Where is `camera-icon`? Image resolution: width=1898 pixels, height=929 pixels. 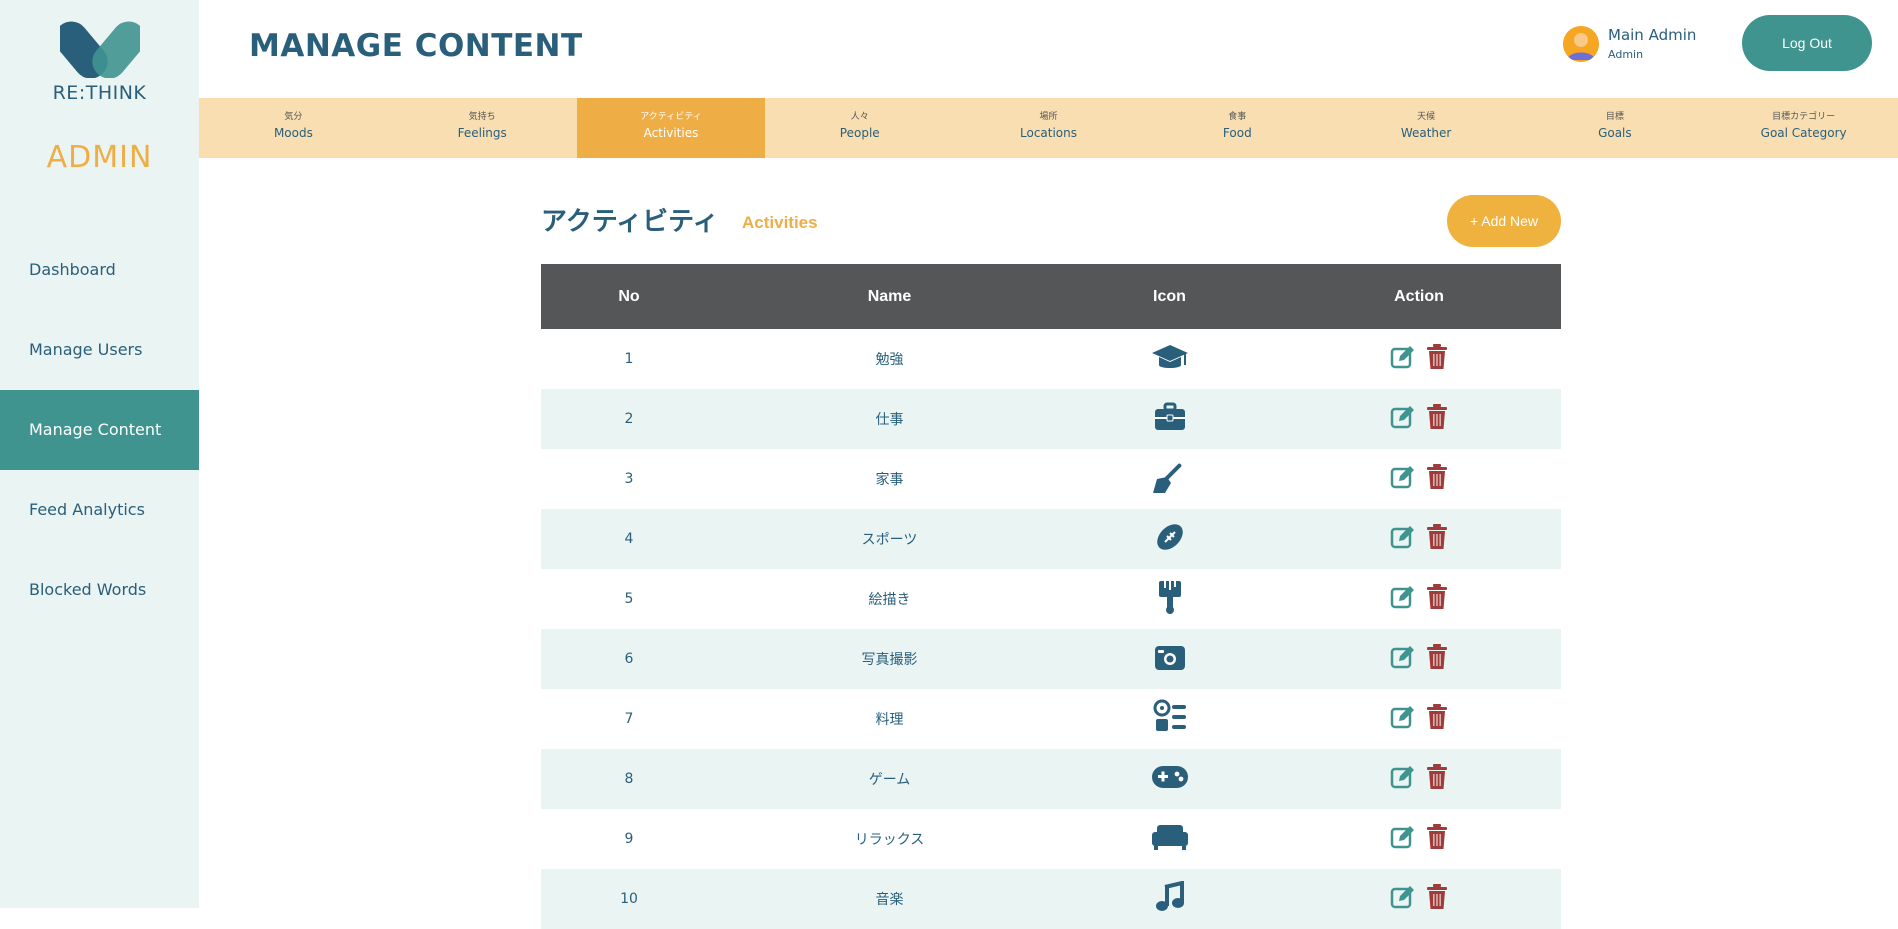
camera-icon is located at coordinates (1170, 659).